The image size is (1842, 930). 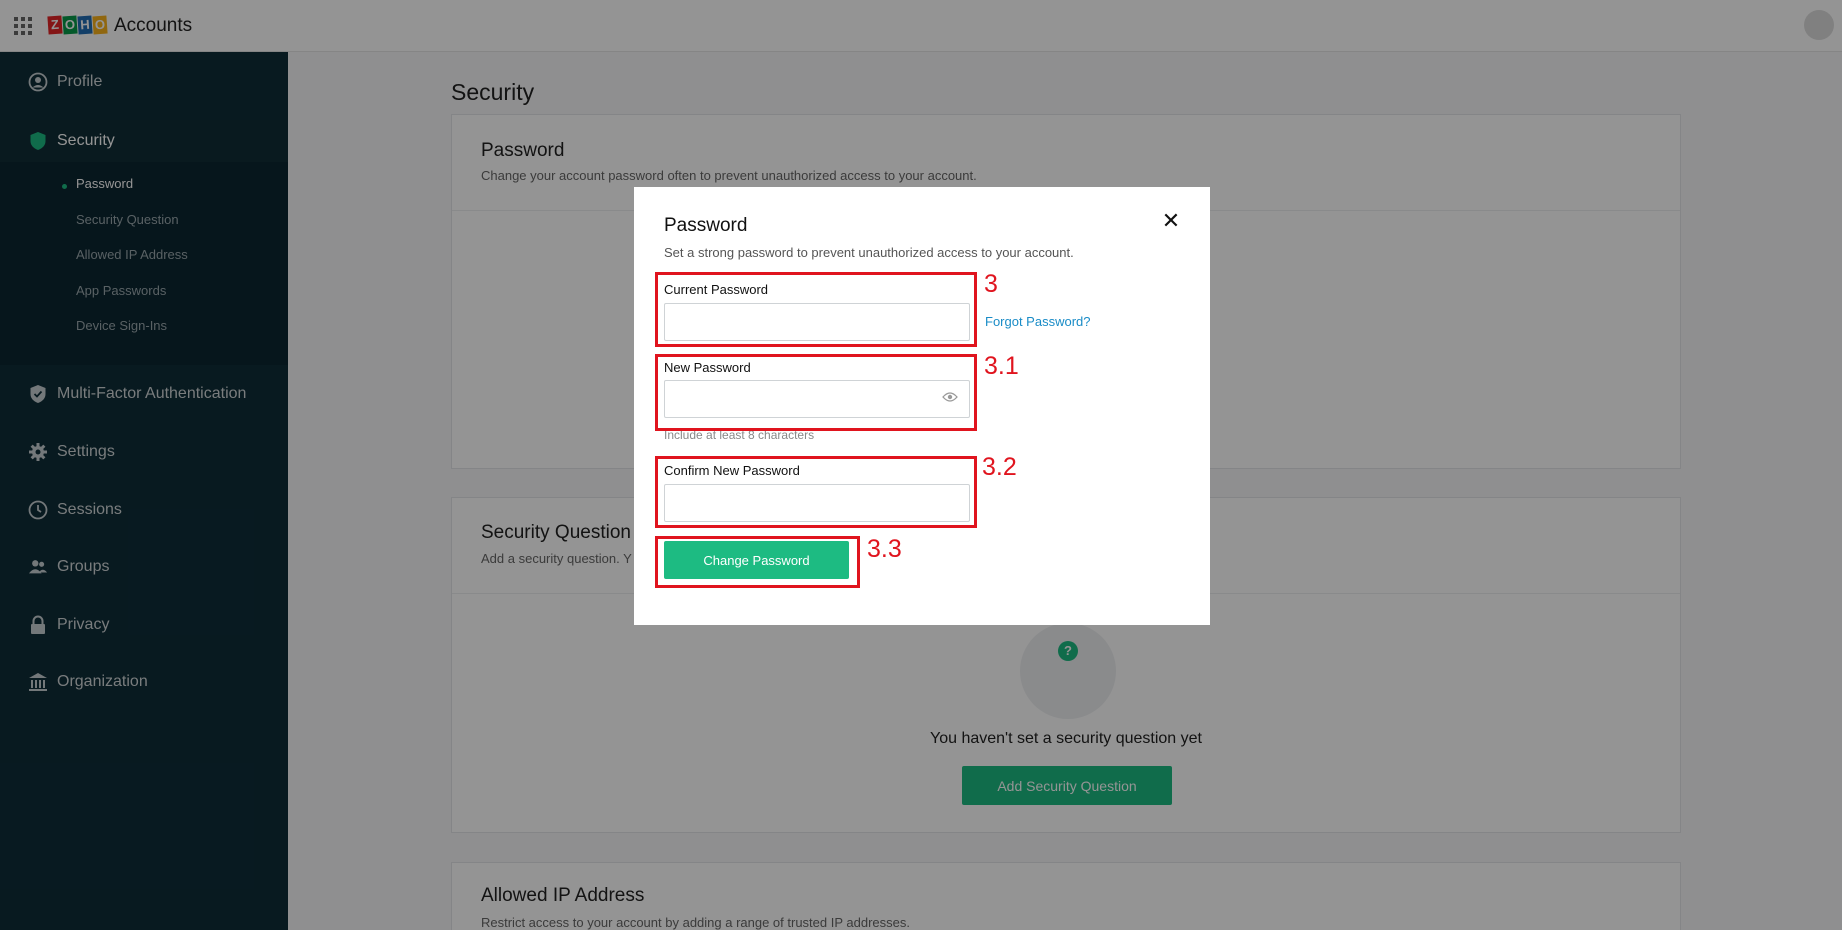 What do you see at coordinates (884, 549) in the screenshot?
I see `annotation-number: 3.3` at bounding box center [884, 549].